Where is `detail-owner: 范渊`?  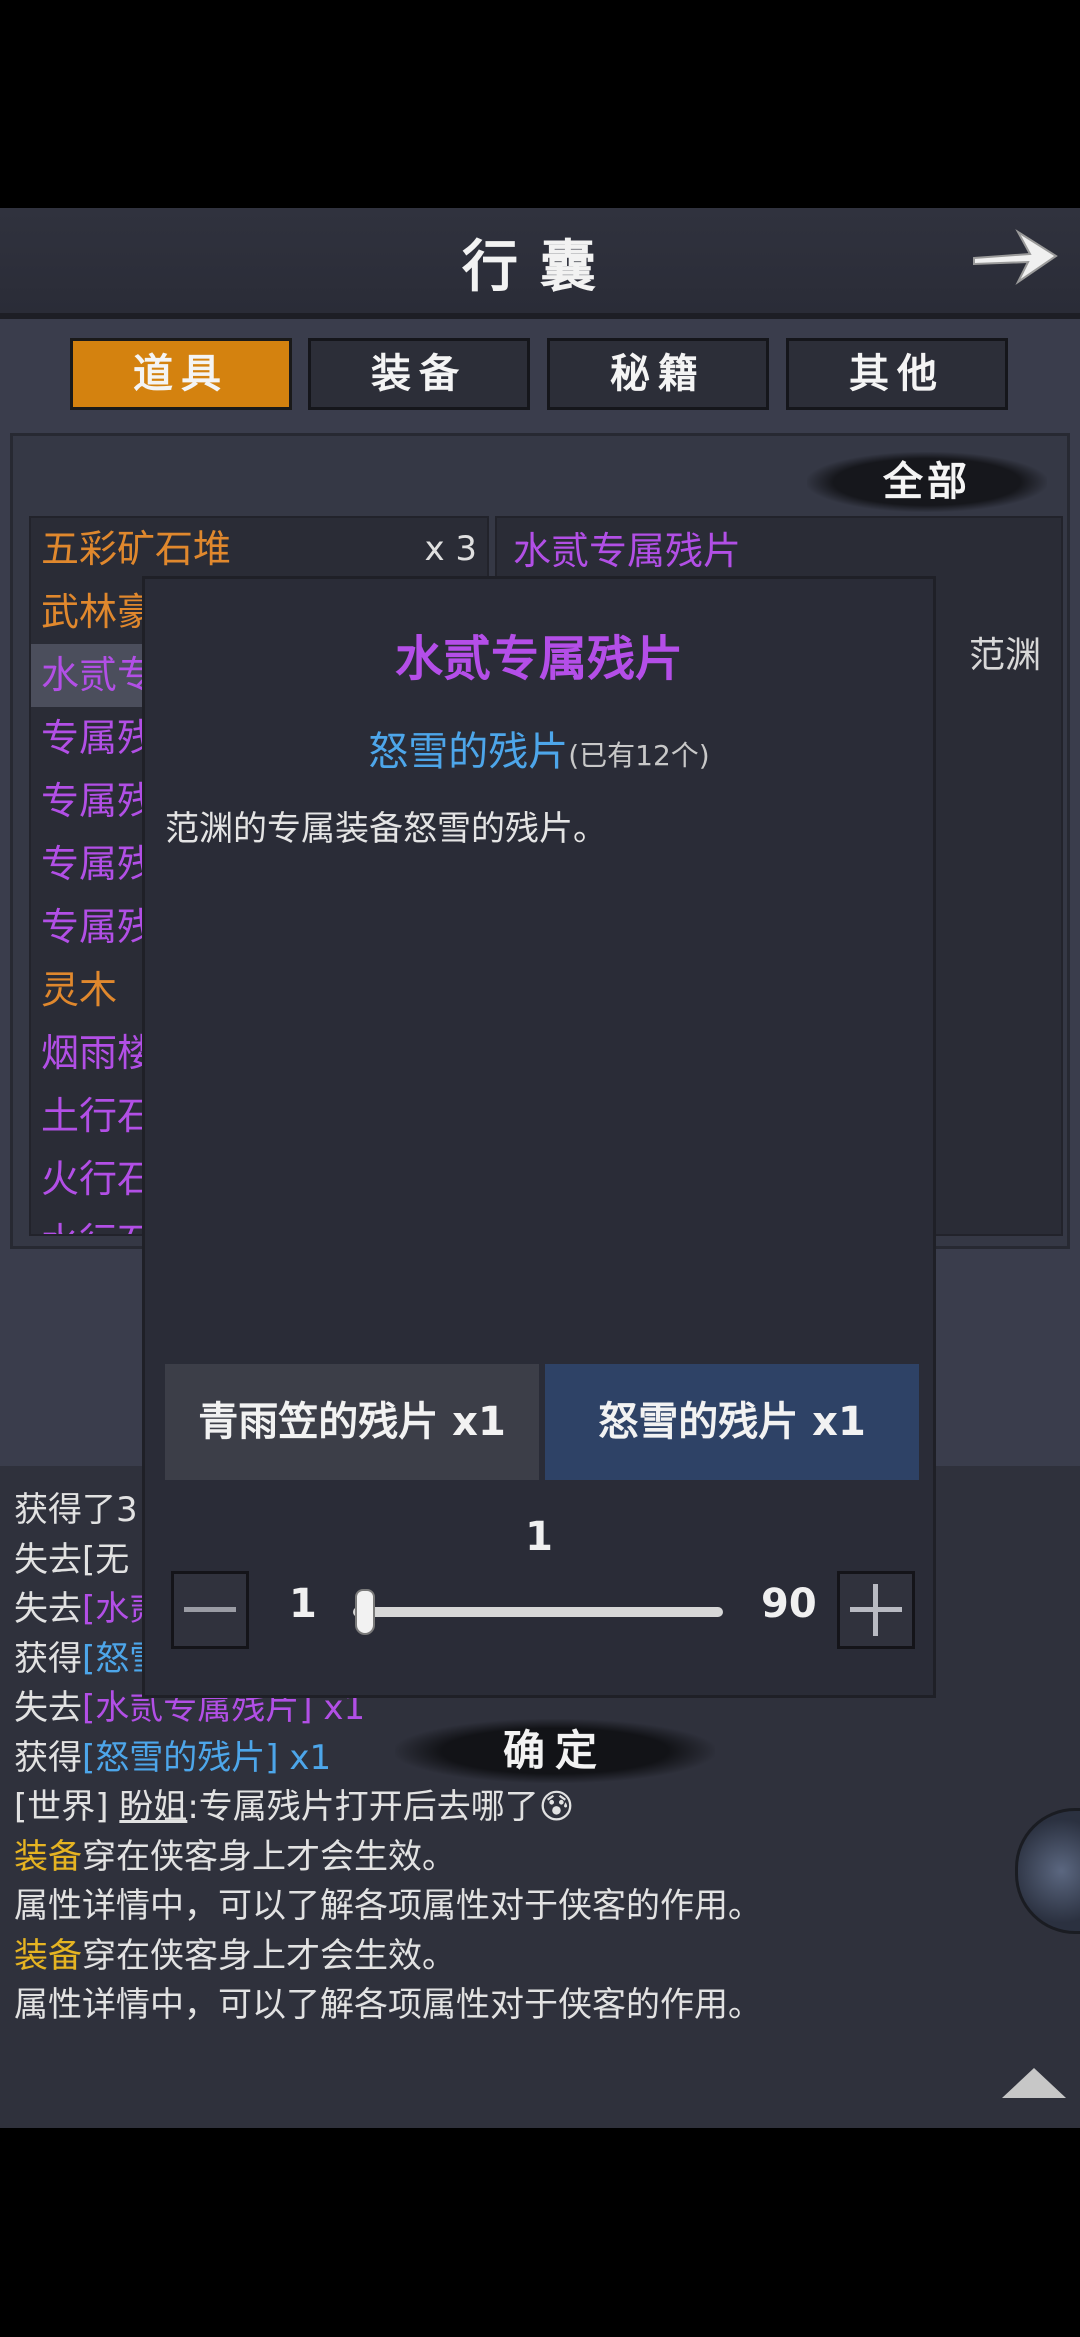
detail-owner: 范渊 is located at coordinates (1004, 655).